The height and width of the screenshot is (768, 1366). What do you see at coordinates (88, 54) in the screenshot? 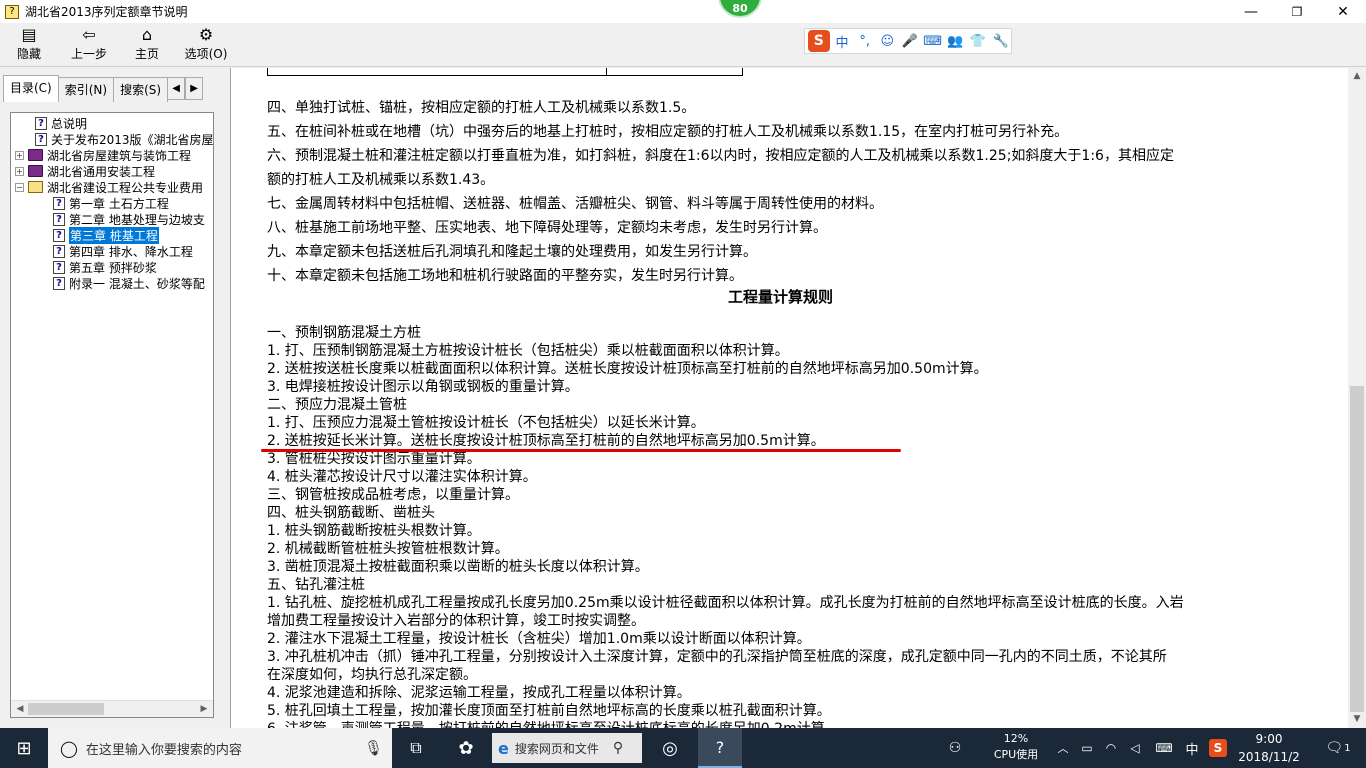
I see `back-label: 上一步` at bounding box center [88, 54].